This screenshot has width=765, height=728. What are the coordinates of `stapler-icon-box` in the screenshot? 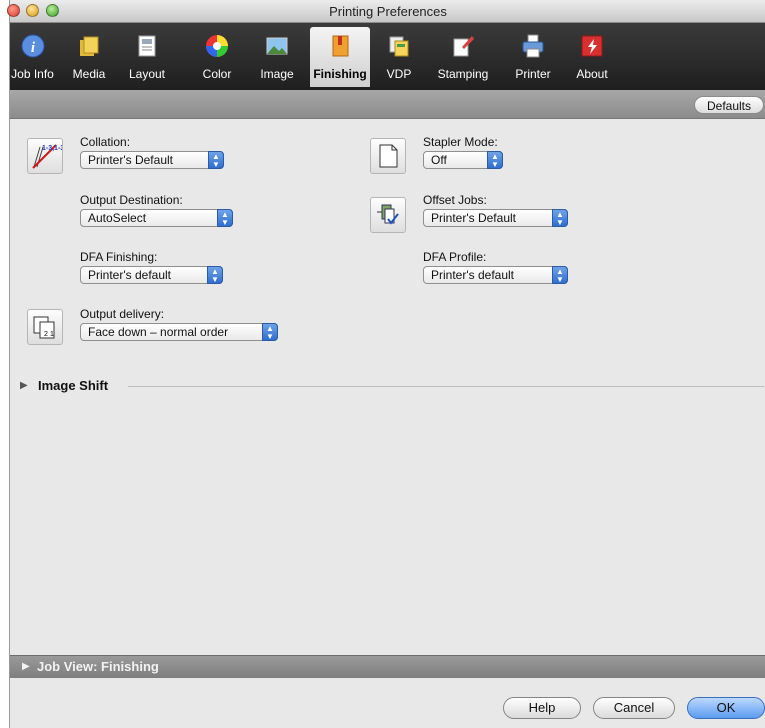 It's located at (388, 156).